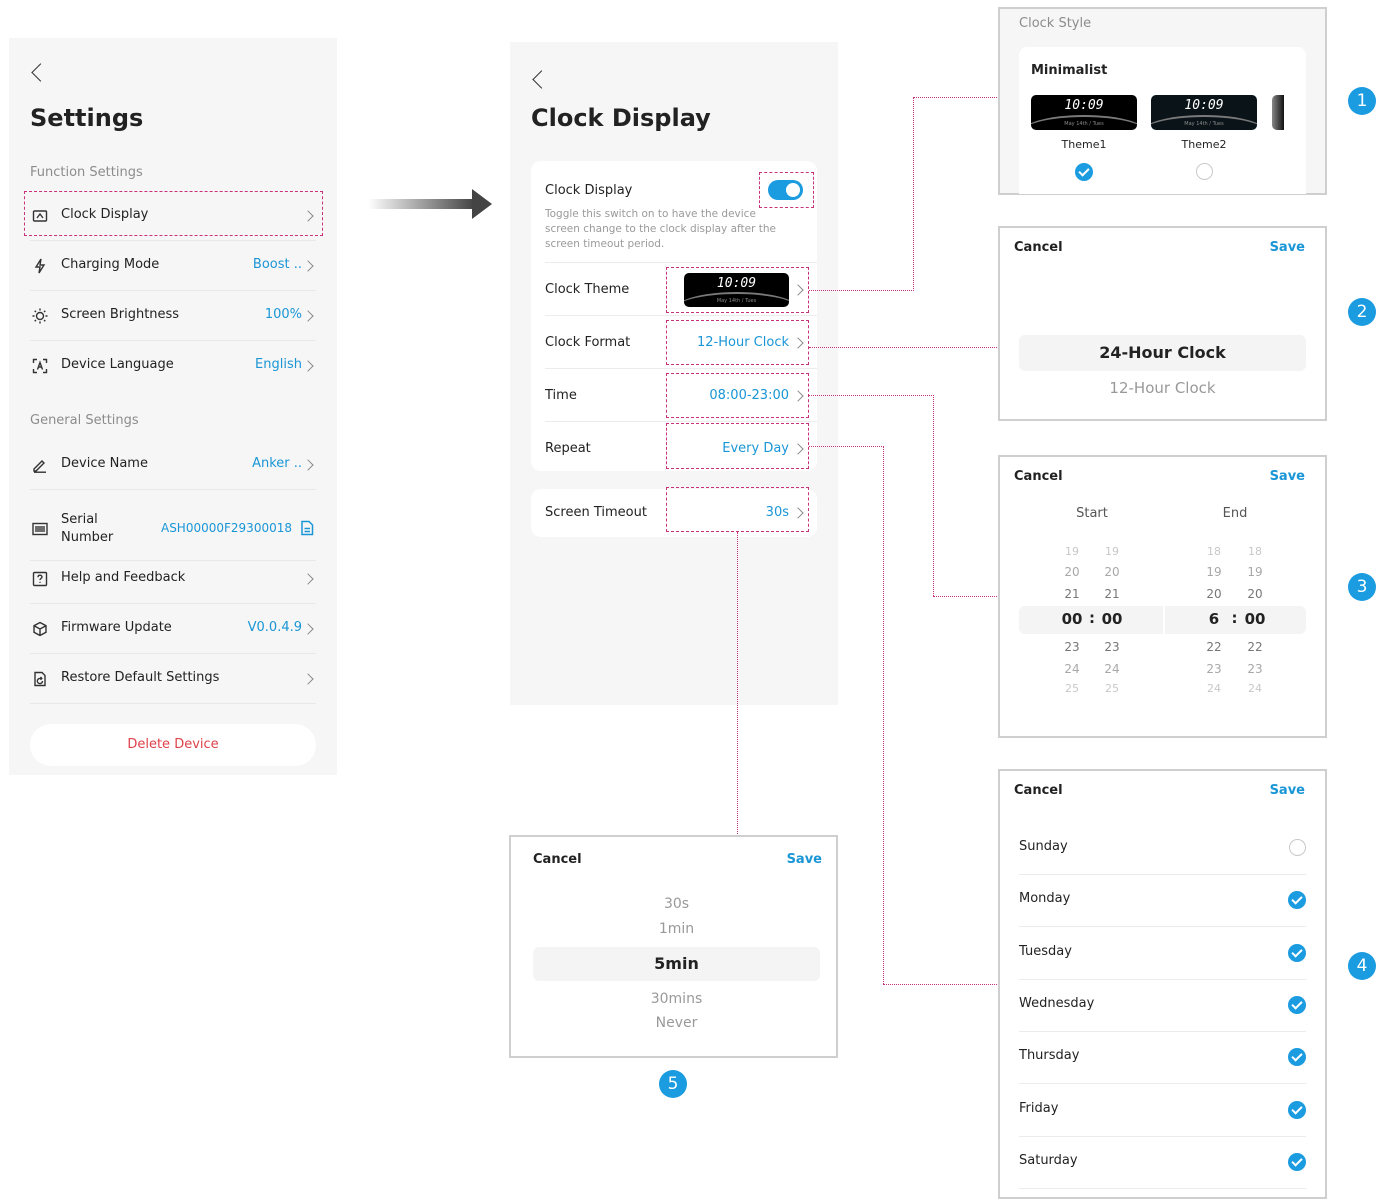  I want to click on format-option-selected: 24-Hour Clock, so click(1162, 353).